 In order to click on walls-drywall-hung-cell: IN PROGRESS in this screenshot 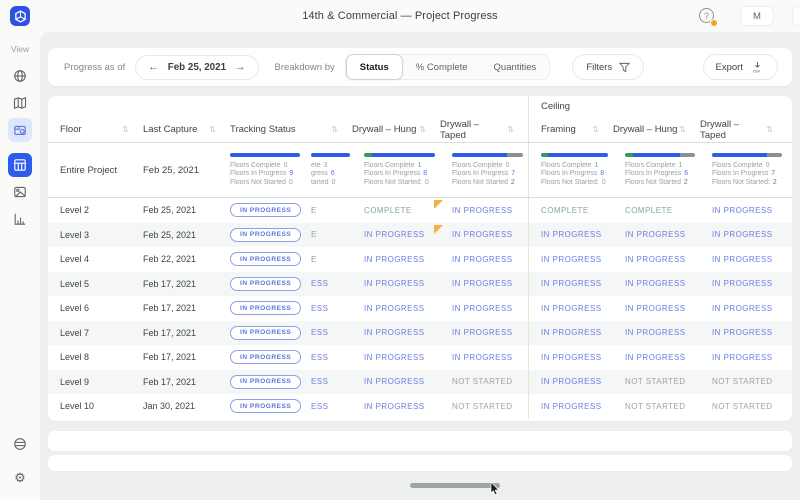, I will do `click(396, 406)`.